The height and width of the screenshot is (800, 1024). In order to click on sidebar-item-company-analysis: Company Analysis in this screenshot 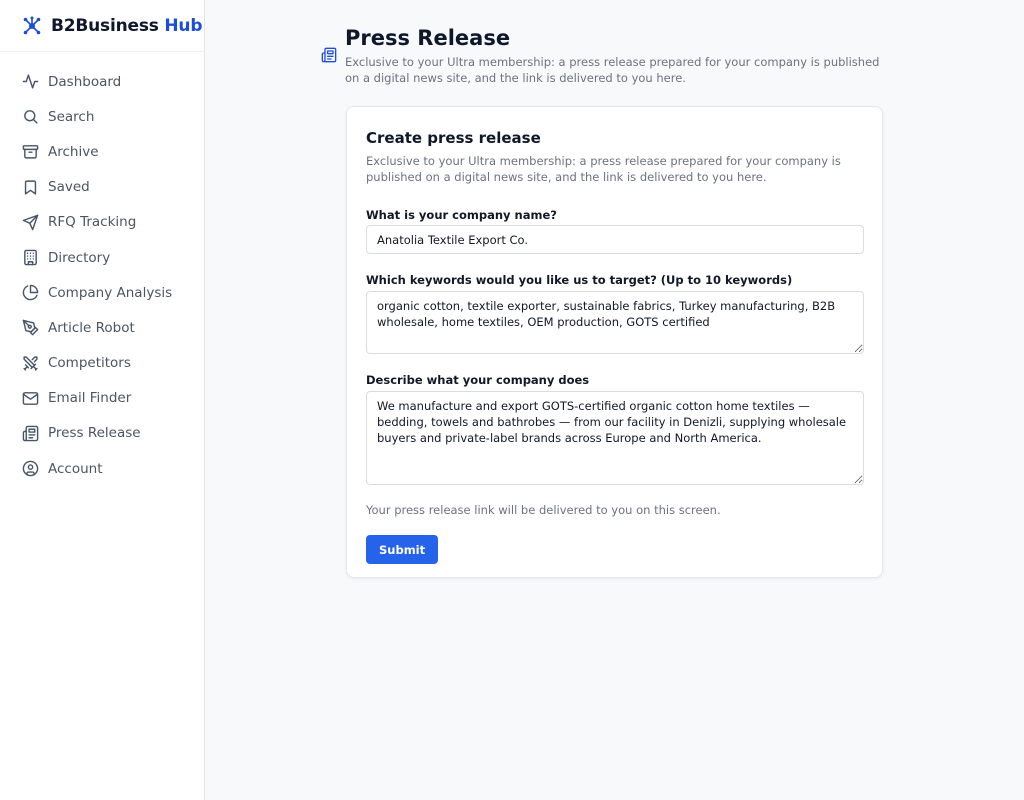, I will do `click(102, 292)`.